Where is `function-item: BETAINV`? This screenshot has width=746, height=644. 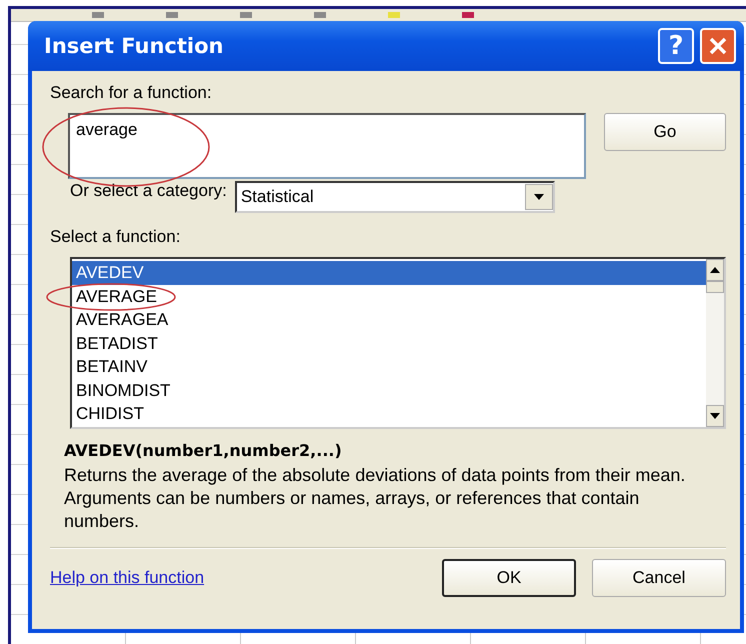 function-item: BETAINV is located at coordinates (389, 366).